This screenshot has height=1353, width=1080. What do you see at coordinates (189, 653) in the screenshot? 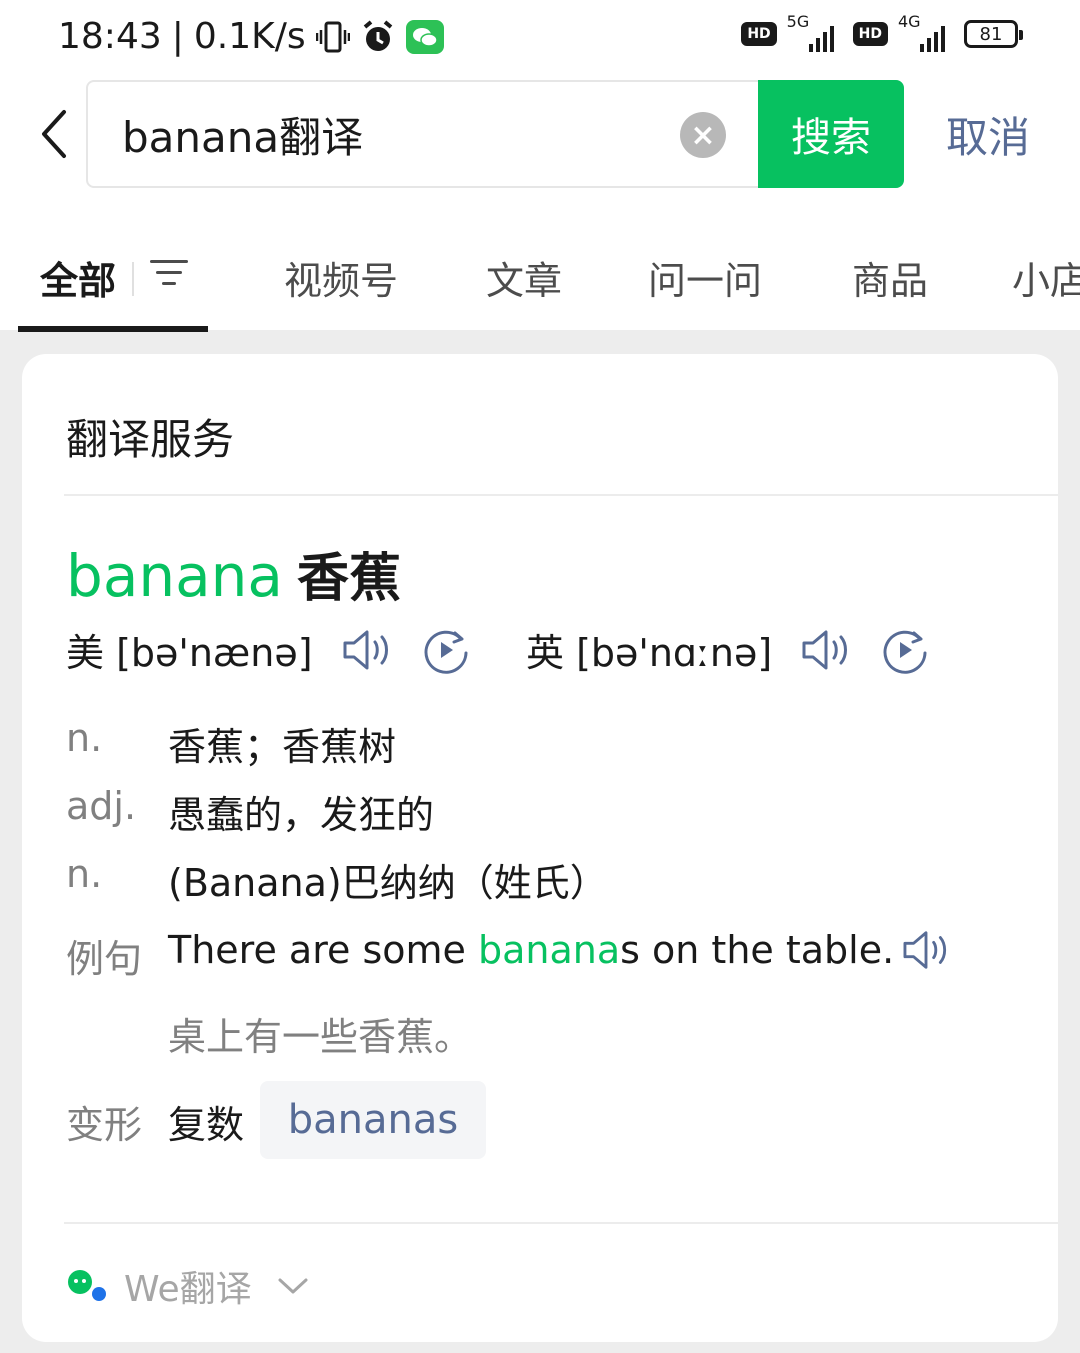
I see `us-phonetic: 美 [bə'nænə]` at bounding box center [189, 653].